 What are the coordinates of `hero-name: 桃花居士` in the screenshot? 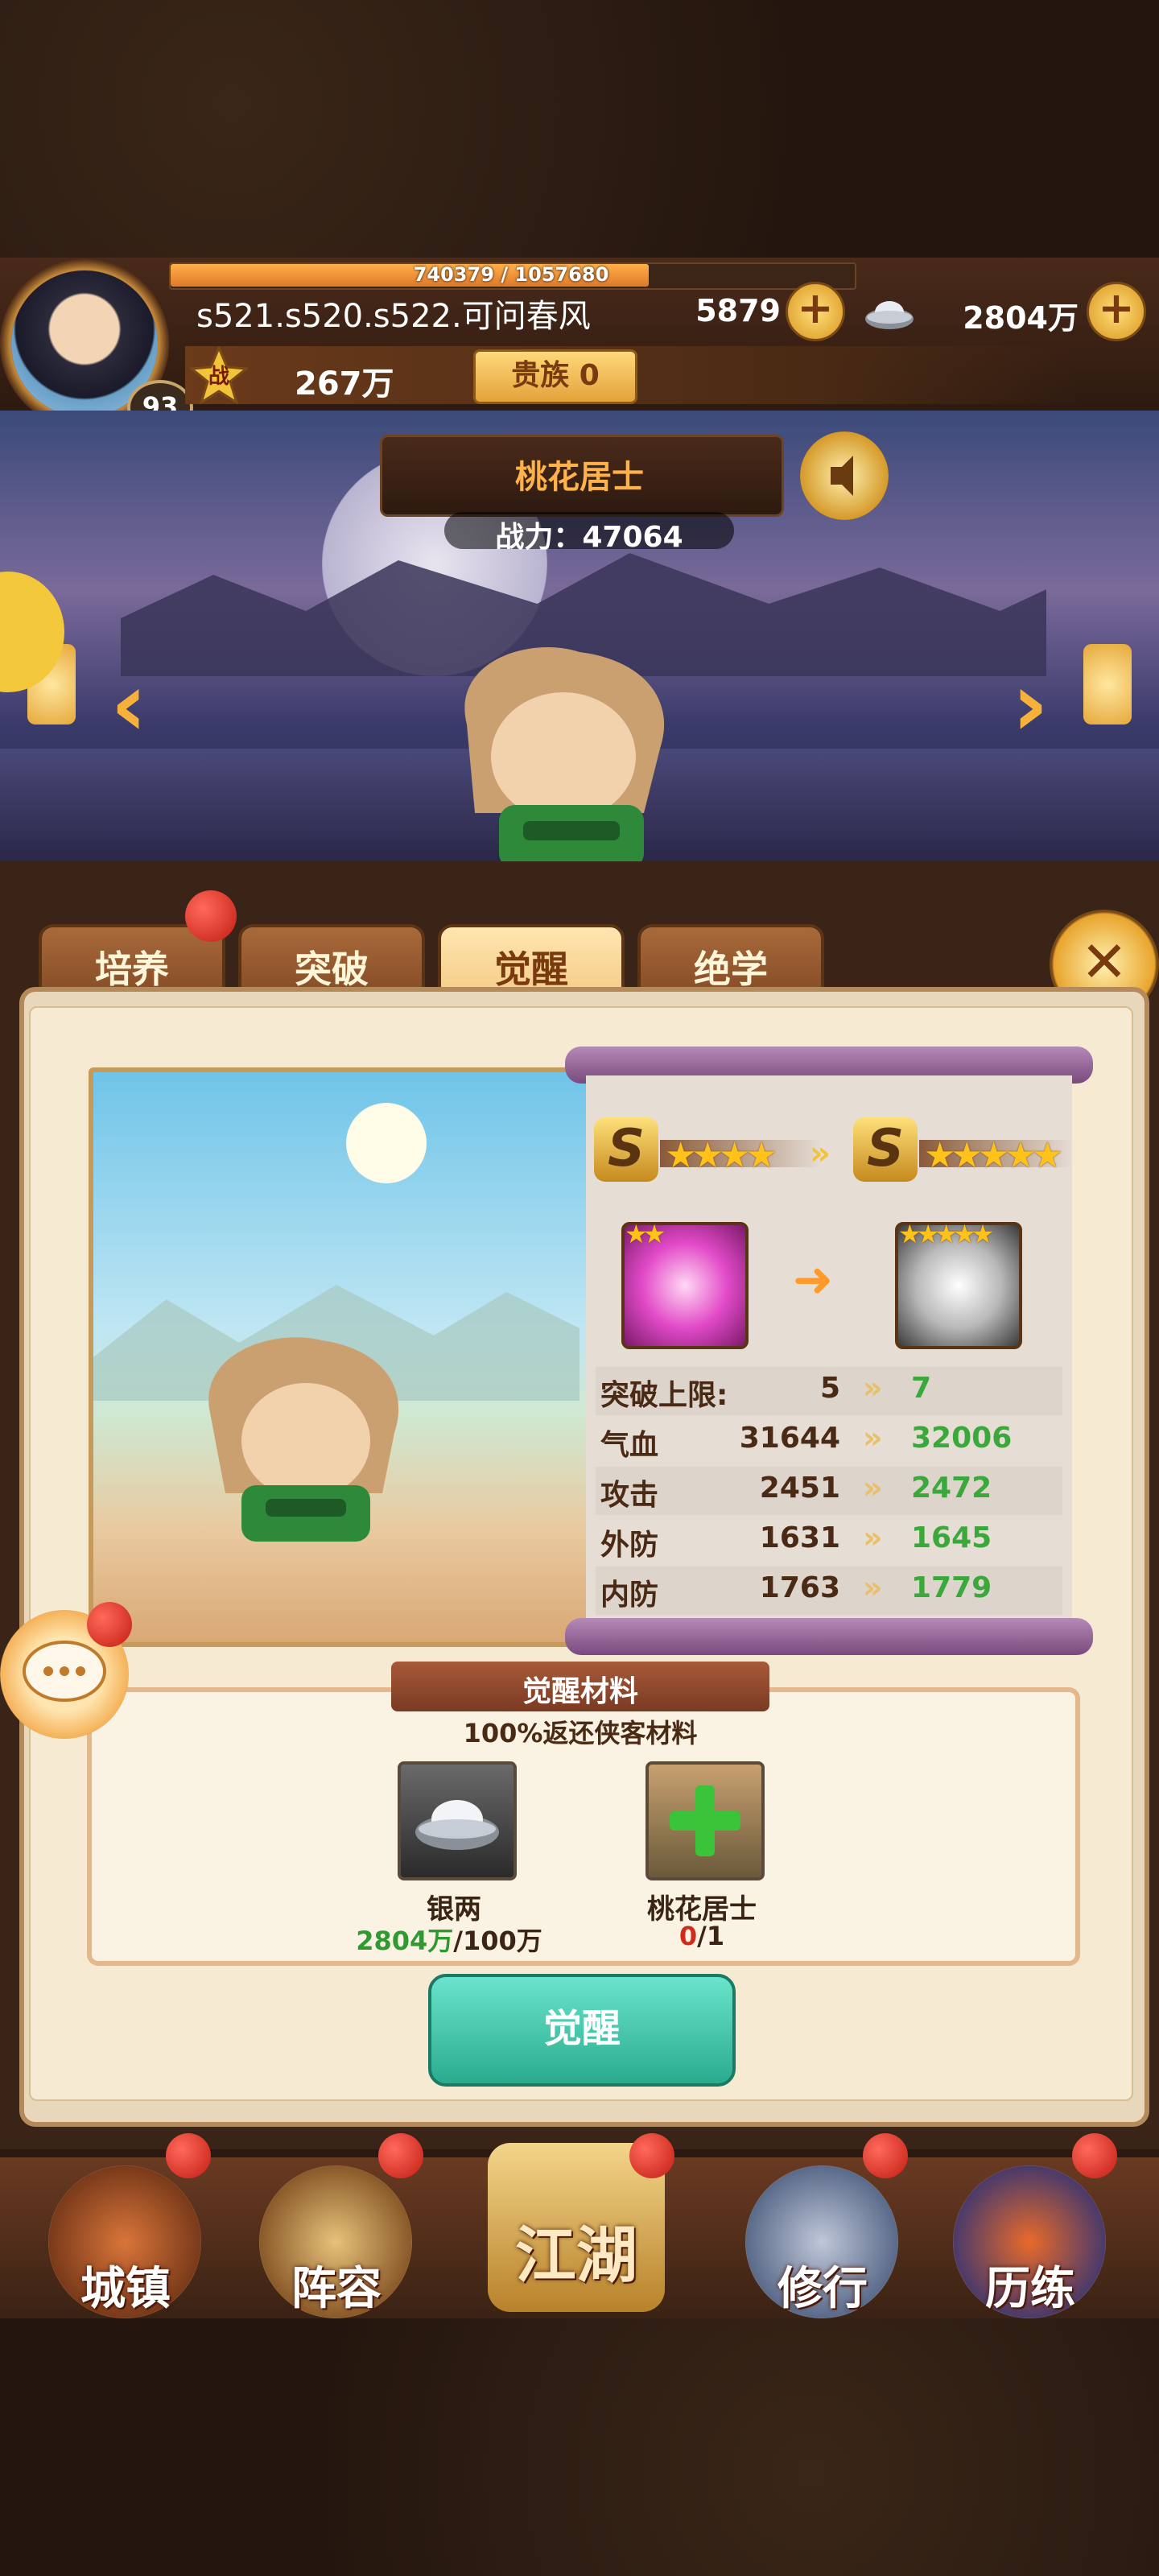 It's located at (579, 477).